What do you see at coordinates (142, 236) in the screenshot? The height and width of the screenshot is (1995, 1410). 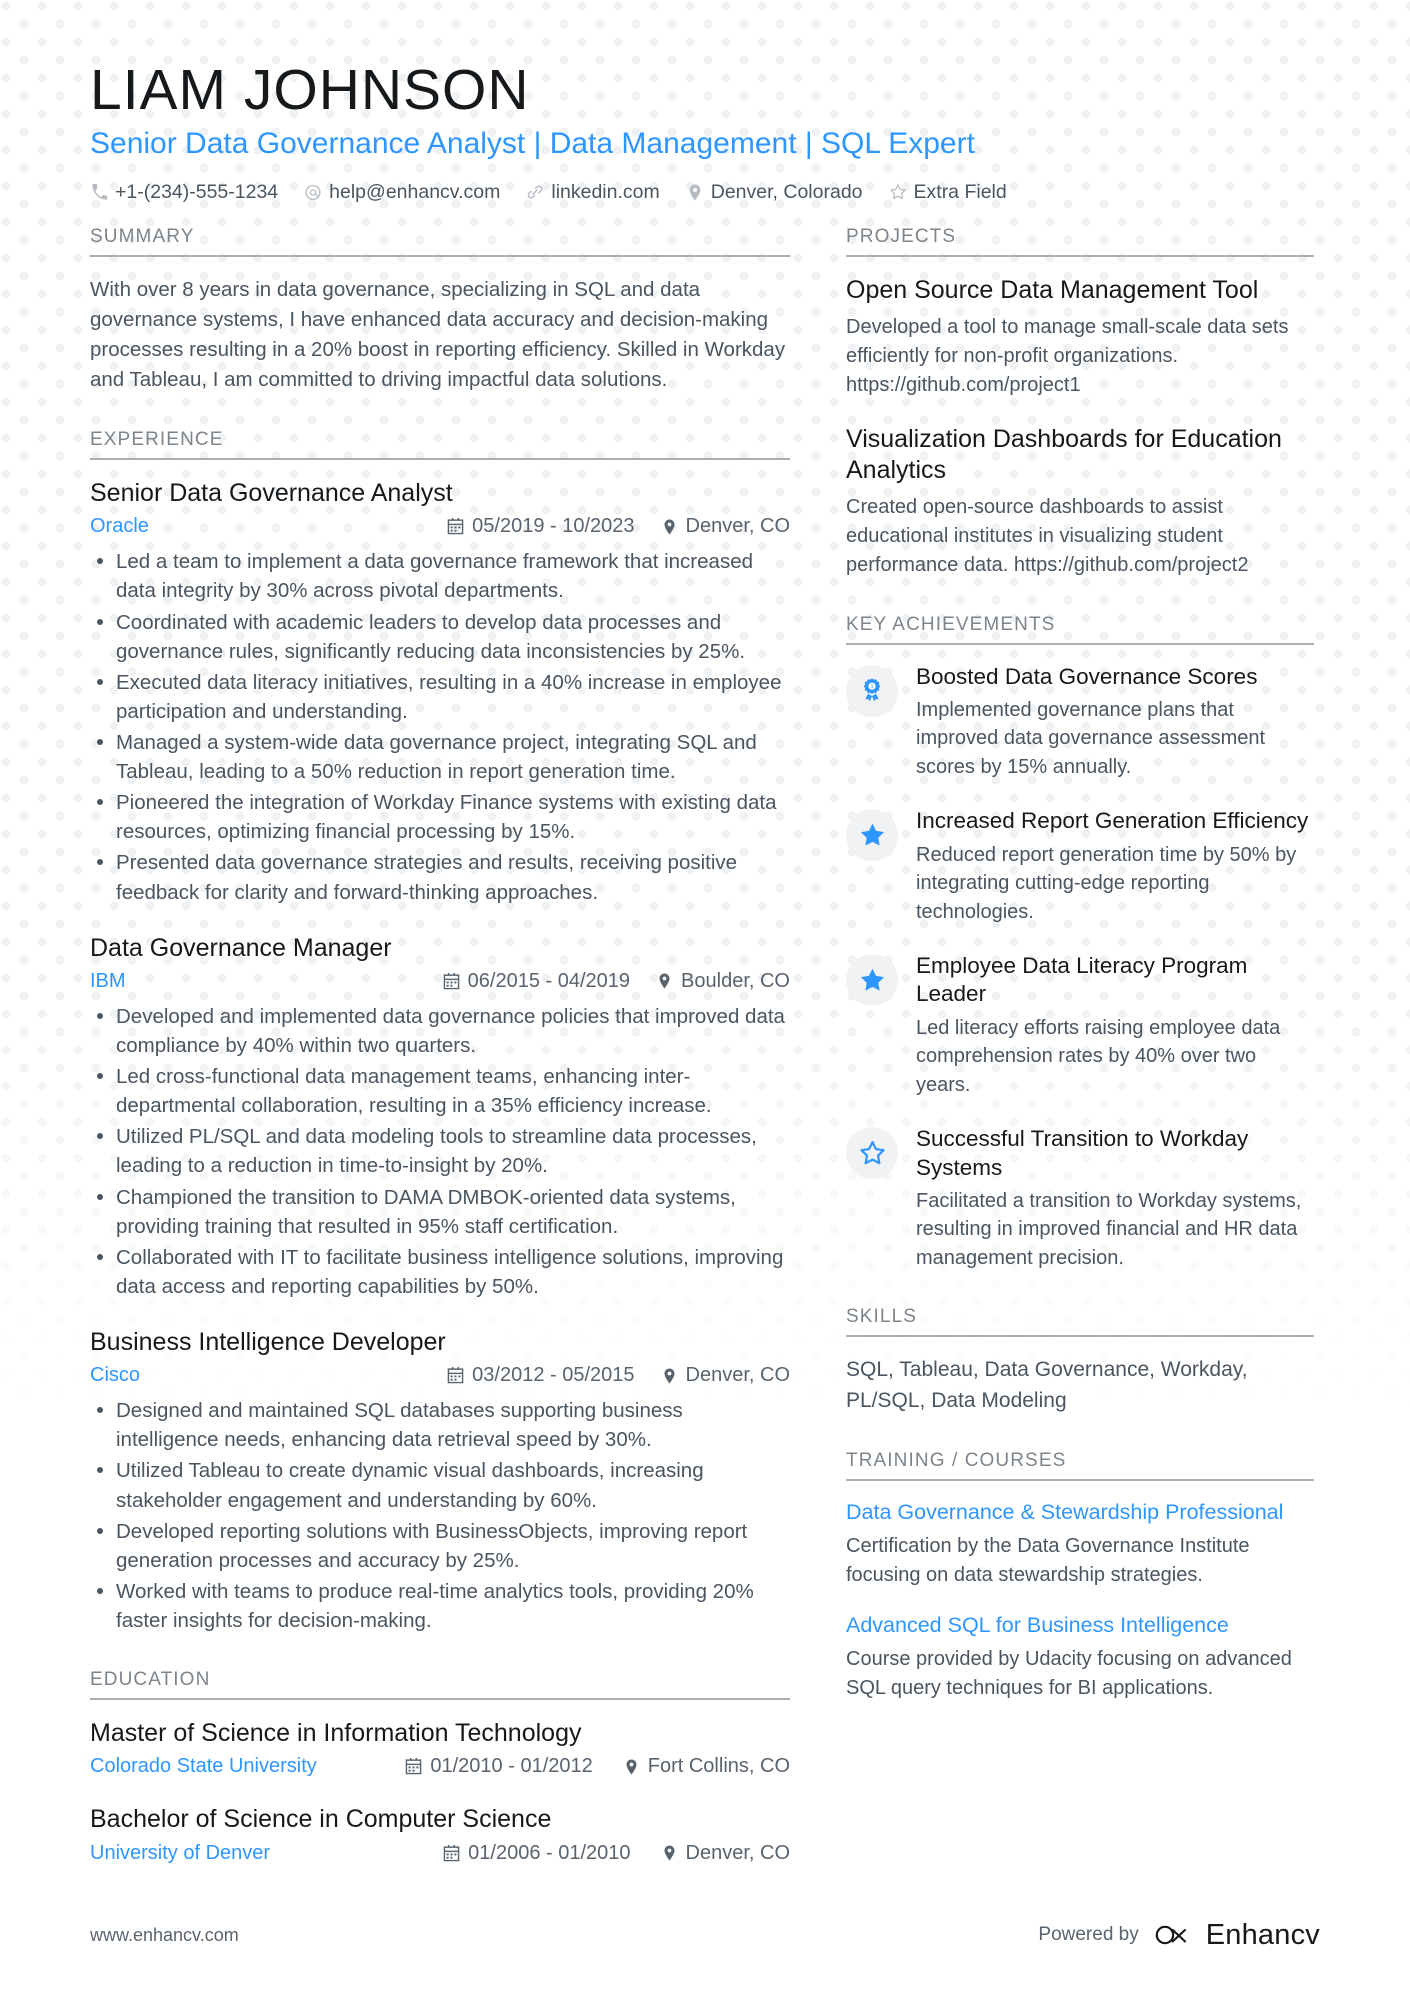 I see `section-summary-title: SUMMARY` at bounding box center [142, 236].